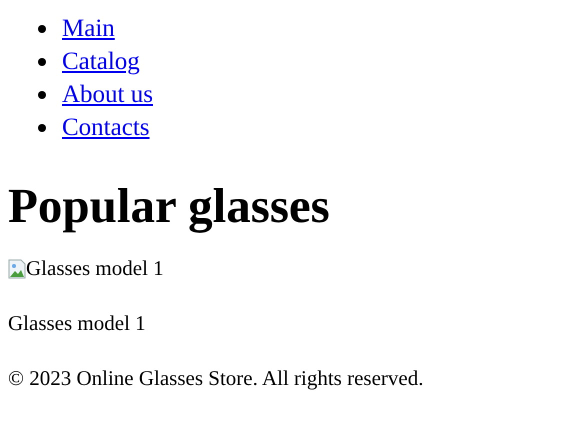 This screenshot has width=572, height=435. Describe the element at coordinates (106, 128) in the screenshot. I see `nav-link: Contacts` at that location.